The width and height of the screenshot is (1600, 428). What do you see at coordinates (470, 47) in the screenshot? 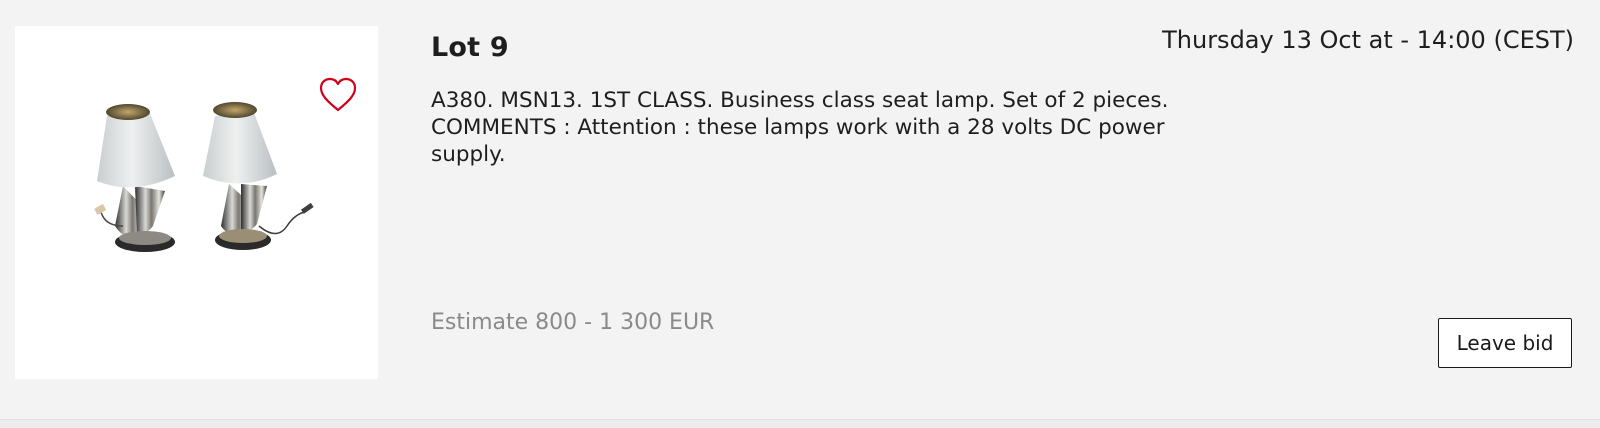
I see `lot-title: Lot 9` at bounding box center [470, 47].